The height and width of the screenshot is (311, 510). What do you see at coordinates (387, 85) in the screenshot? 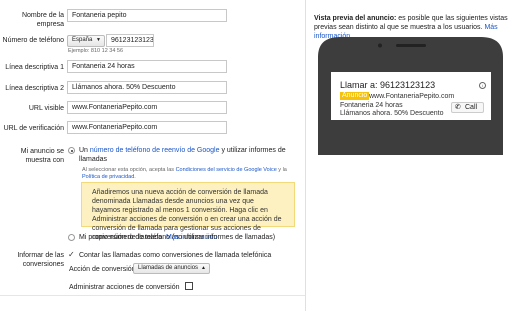
I see `ad-headline: Llamar a: 96123123123` at bounding box center [387, 85].